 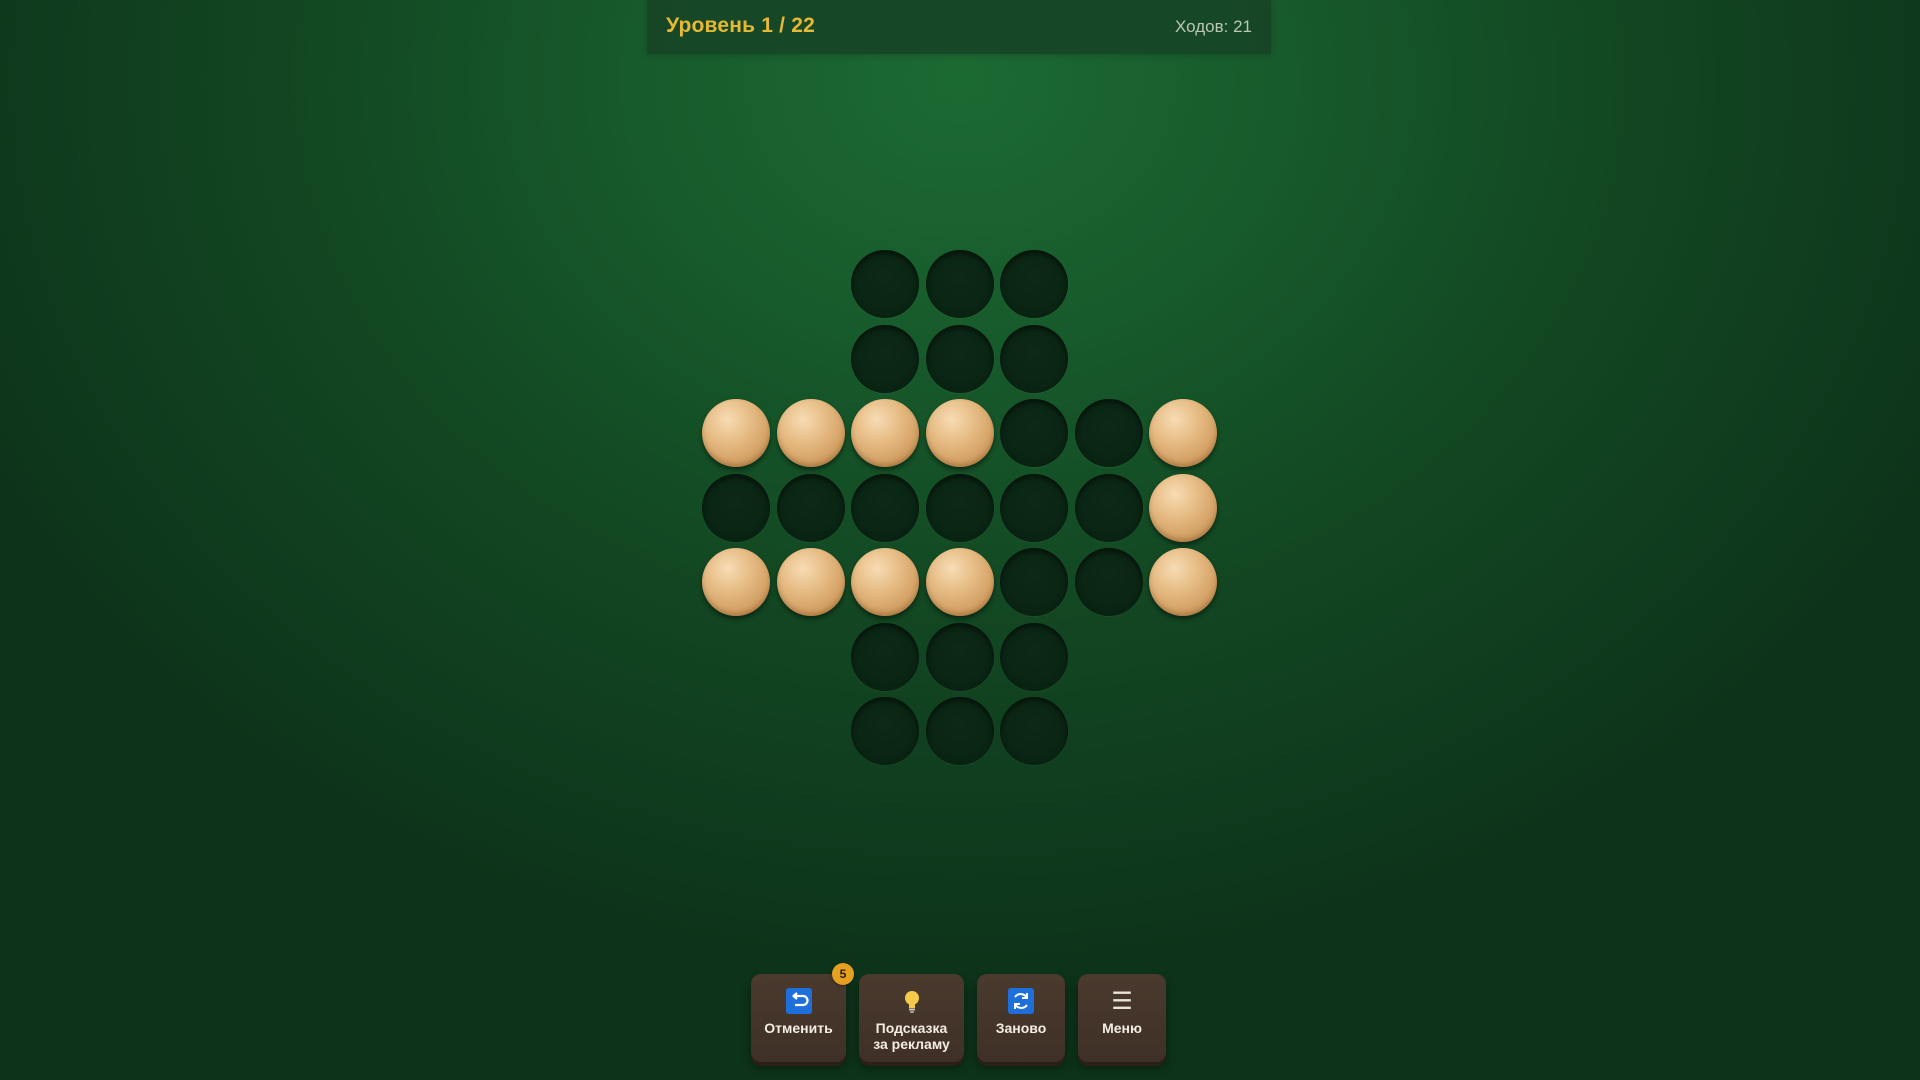 What do you see at coordinates (1021, 1001) in the screenshot?
I see `refresh-icon` at bounding box center [1021, 1001].